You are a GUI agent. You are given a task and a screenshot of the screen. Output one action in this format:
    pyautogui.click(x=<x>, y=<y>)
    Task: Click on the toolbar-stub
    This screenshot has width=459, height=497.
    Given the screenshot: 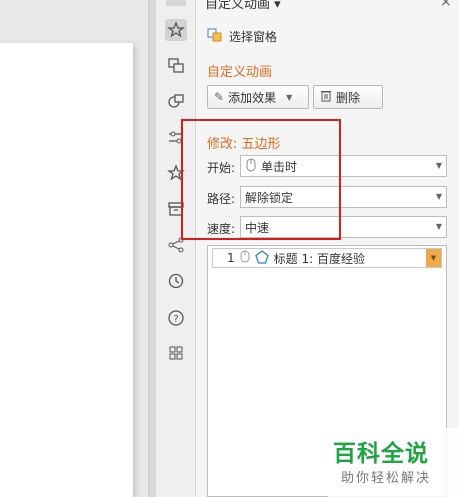 What is the action you would take?
    pyautogui.click(x=176, y=3)
    